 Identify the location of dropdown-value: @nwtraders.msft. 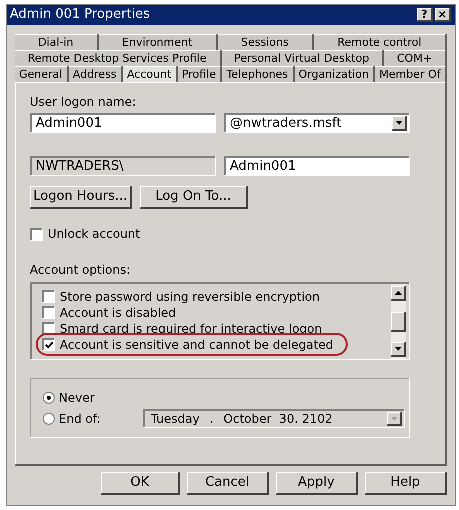
(286, 123).